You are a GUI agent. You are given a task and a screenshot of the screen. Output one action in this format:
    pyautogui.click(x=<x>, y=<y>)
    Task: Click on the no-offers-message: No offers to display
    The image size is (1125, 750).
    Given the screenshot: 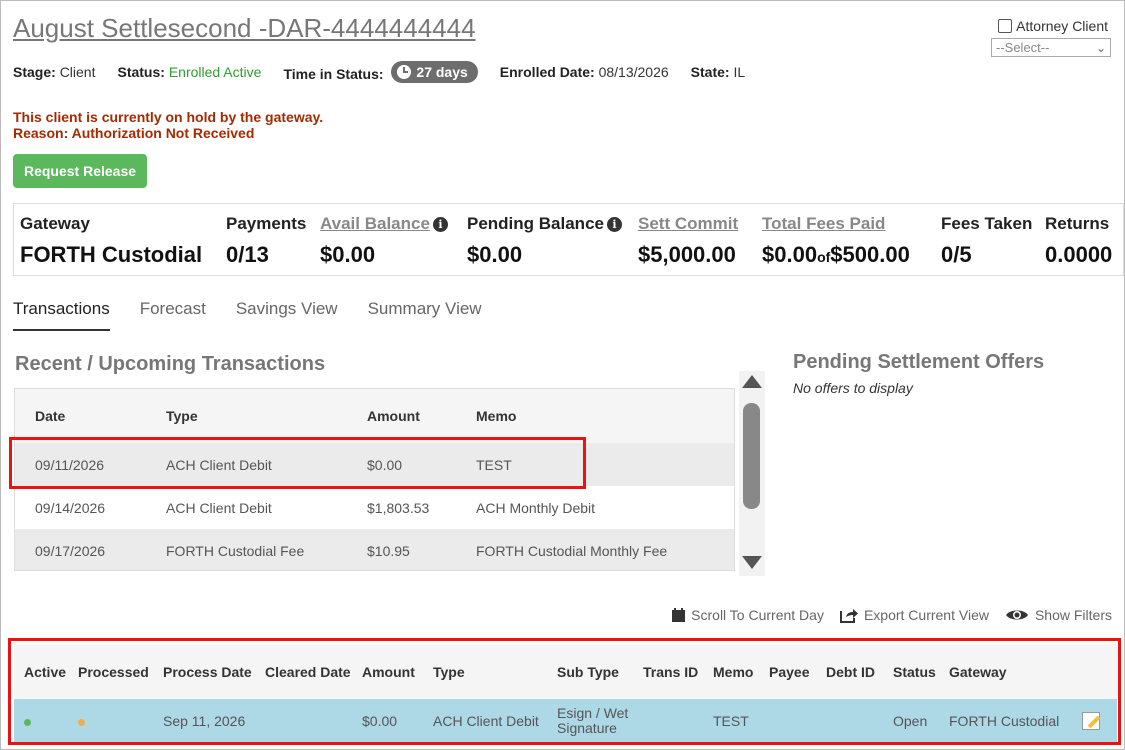 What is the action you would take?
    pyautogui.click(x=853, y=388)
    